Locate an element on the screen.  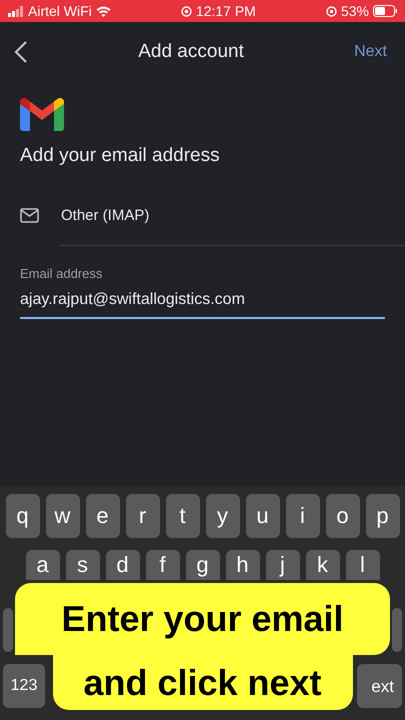
keyboard-key: e is located at coordinates (103, 516).